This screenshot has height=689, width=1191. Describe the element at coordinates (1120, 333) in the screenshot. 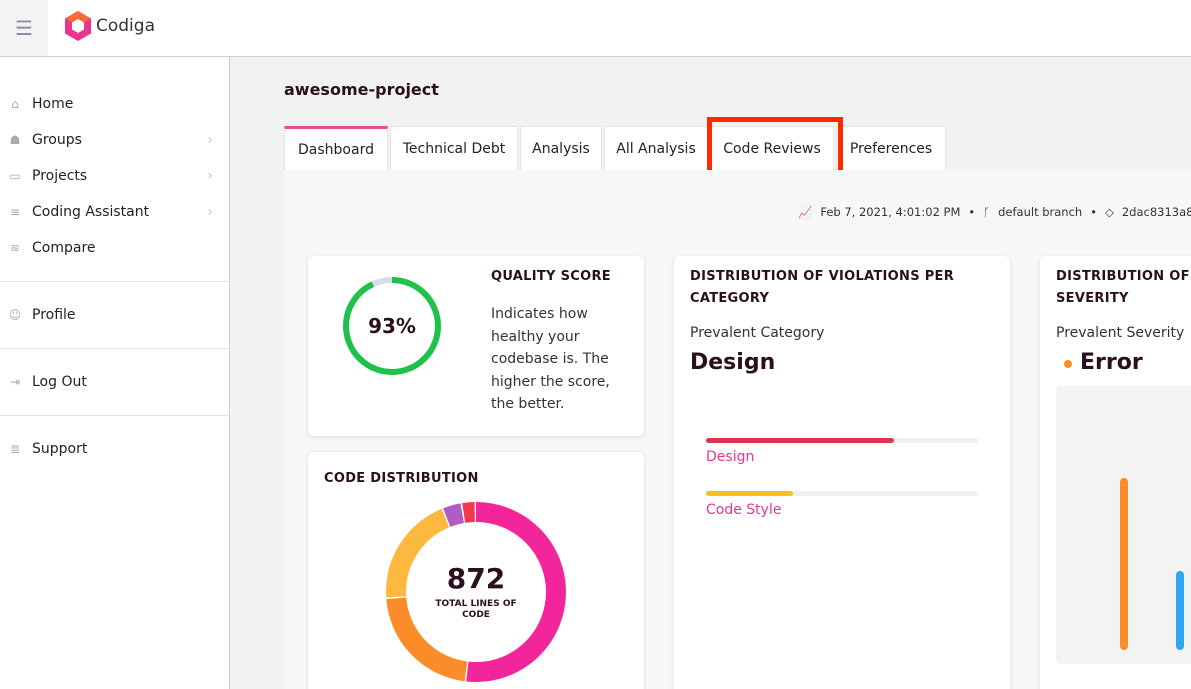

I see `prevalent-severity-label: Prevalent Severity` at that location.